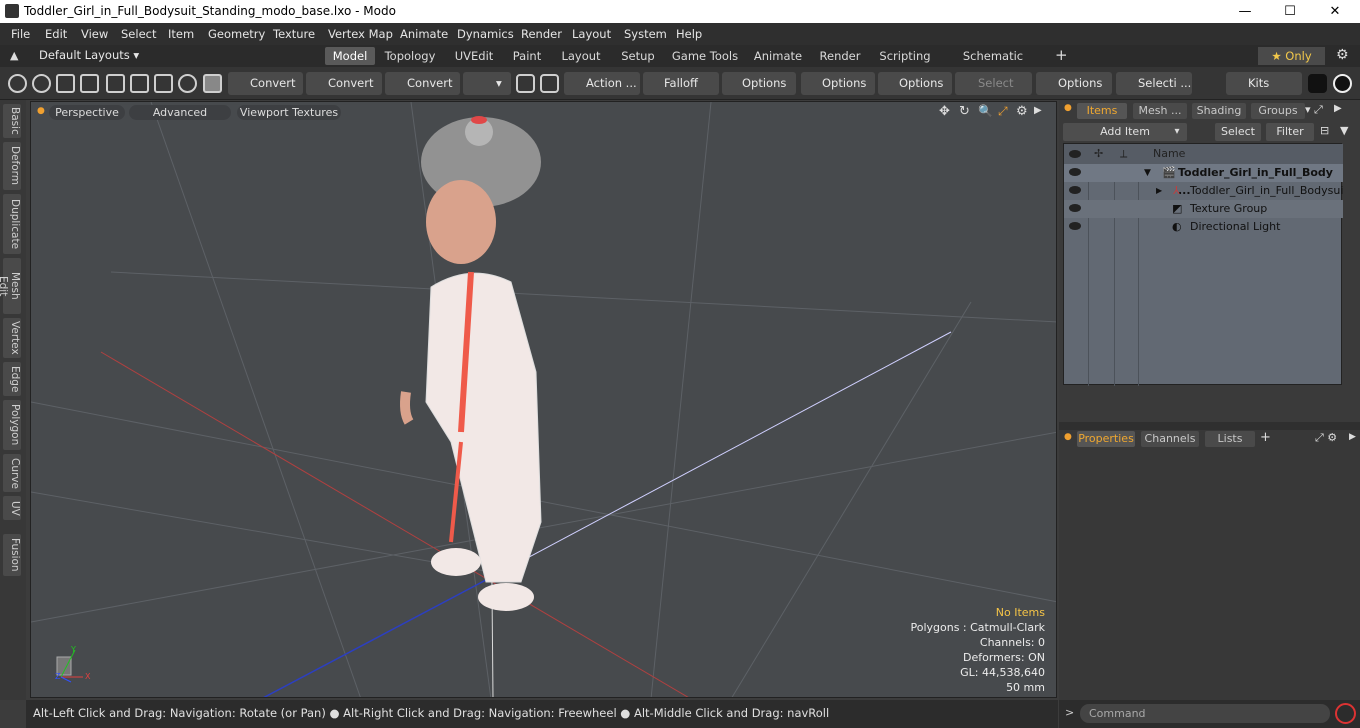 The height and width of the screenshot is (728, 1360). What do you see at coordinates (964, 111) in the screenshot?
I see `rotate-view-icon: ↻` at bounding box center [964, 111].